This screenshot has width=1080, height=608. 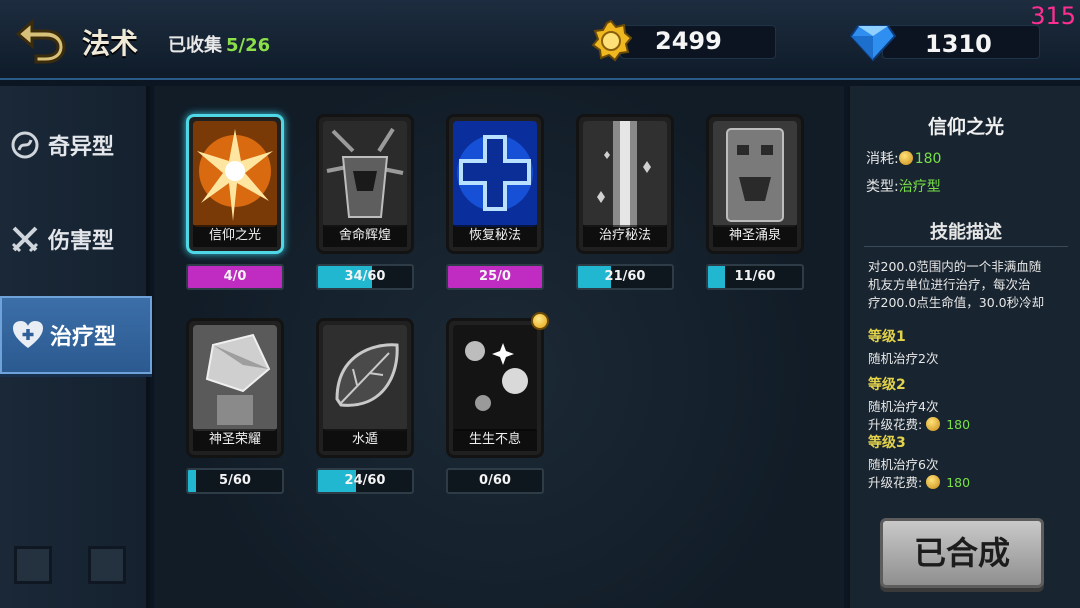 I want to click on detail-title: 信仰之光, so click(x=965, y=127).